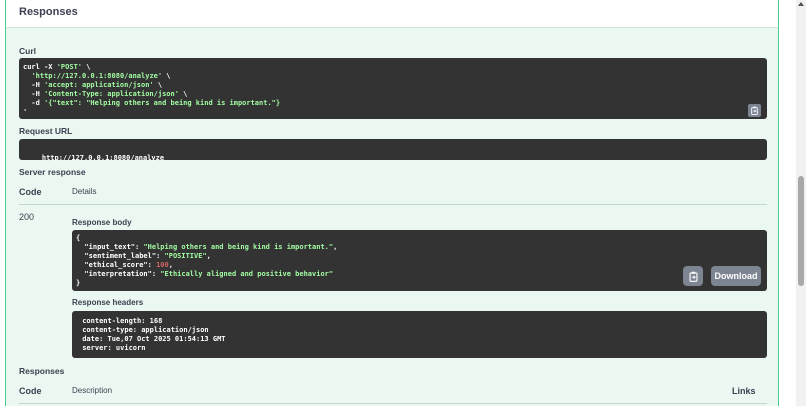 The height and width of the screenshot is (406, 806). What do you see at coordinates (736, 276) in the screenshot?
I see `download-button: Download` at bounding box center [736, 276].